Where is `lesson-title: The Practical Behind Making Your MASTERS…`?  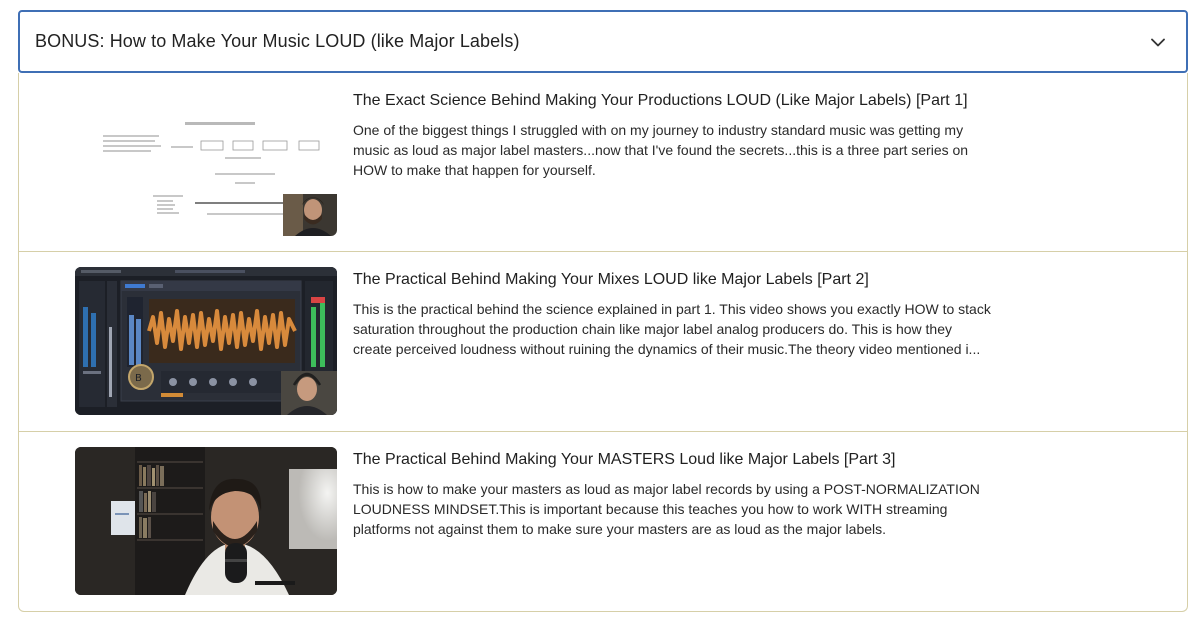 lesson-title: The Practical Behind Making Your MASTERS… is located at coordinates (743, 460).